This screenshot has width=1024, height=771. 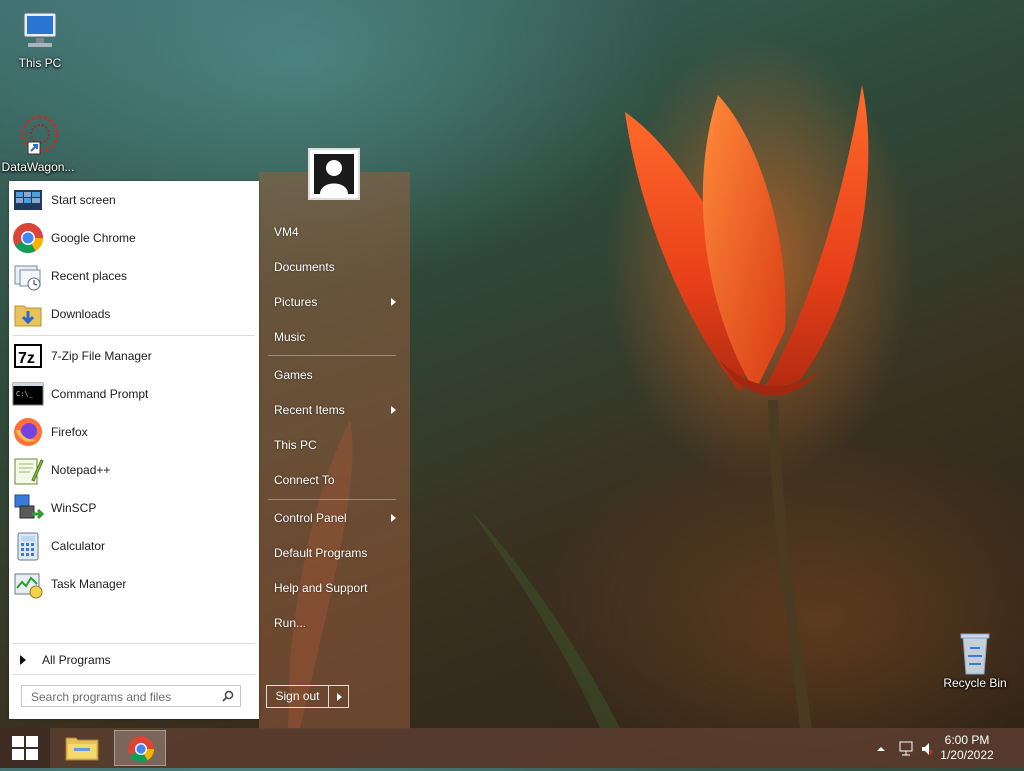 I want to click on 7zip-icon: 7z, so click(x=28, y=356).